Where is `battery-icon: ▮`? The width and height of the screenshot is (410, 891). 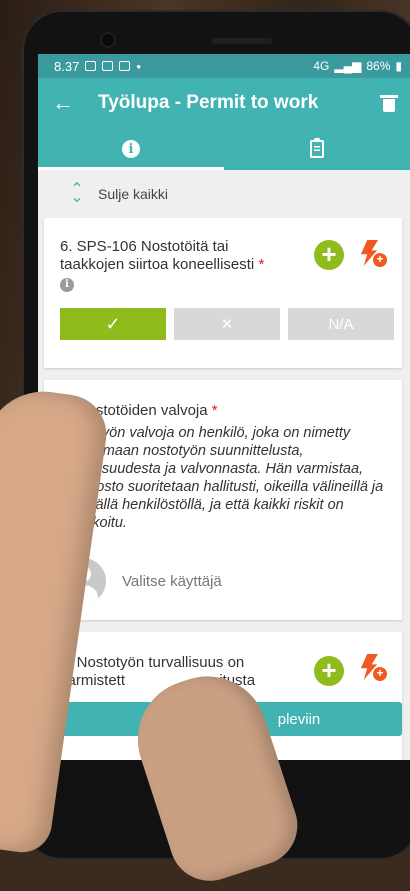 battery-icon: ▮ is located at coordinates (398, 66).